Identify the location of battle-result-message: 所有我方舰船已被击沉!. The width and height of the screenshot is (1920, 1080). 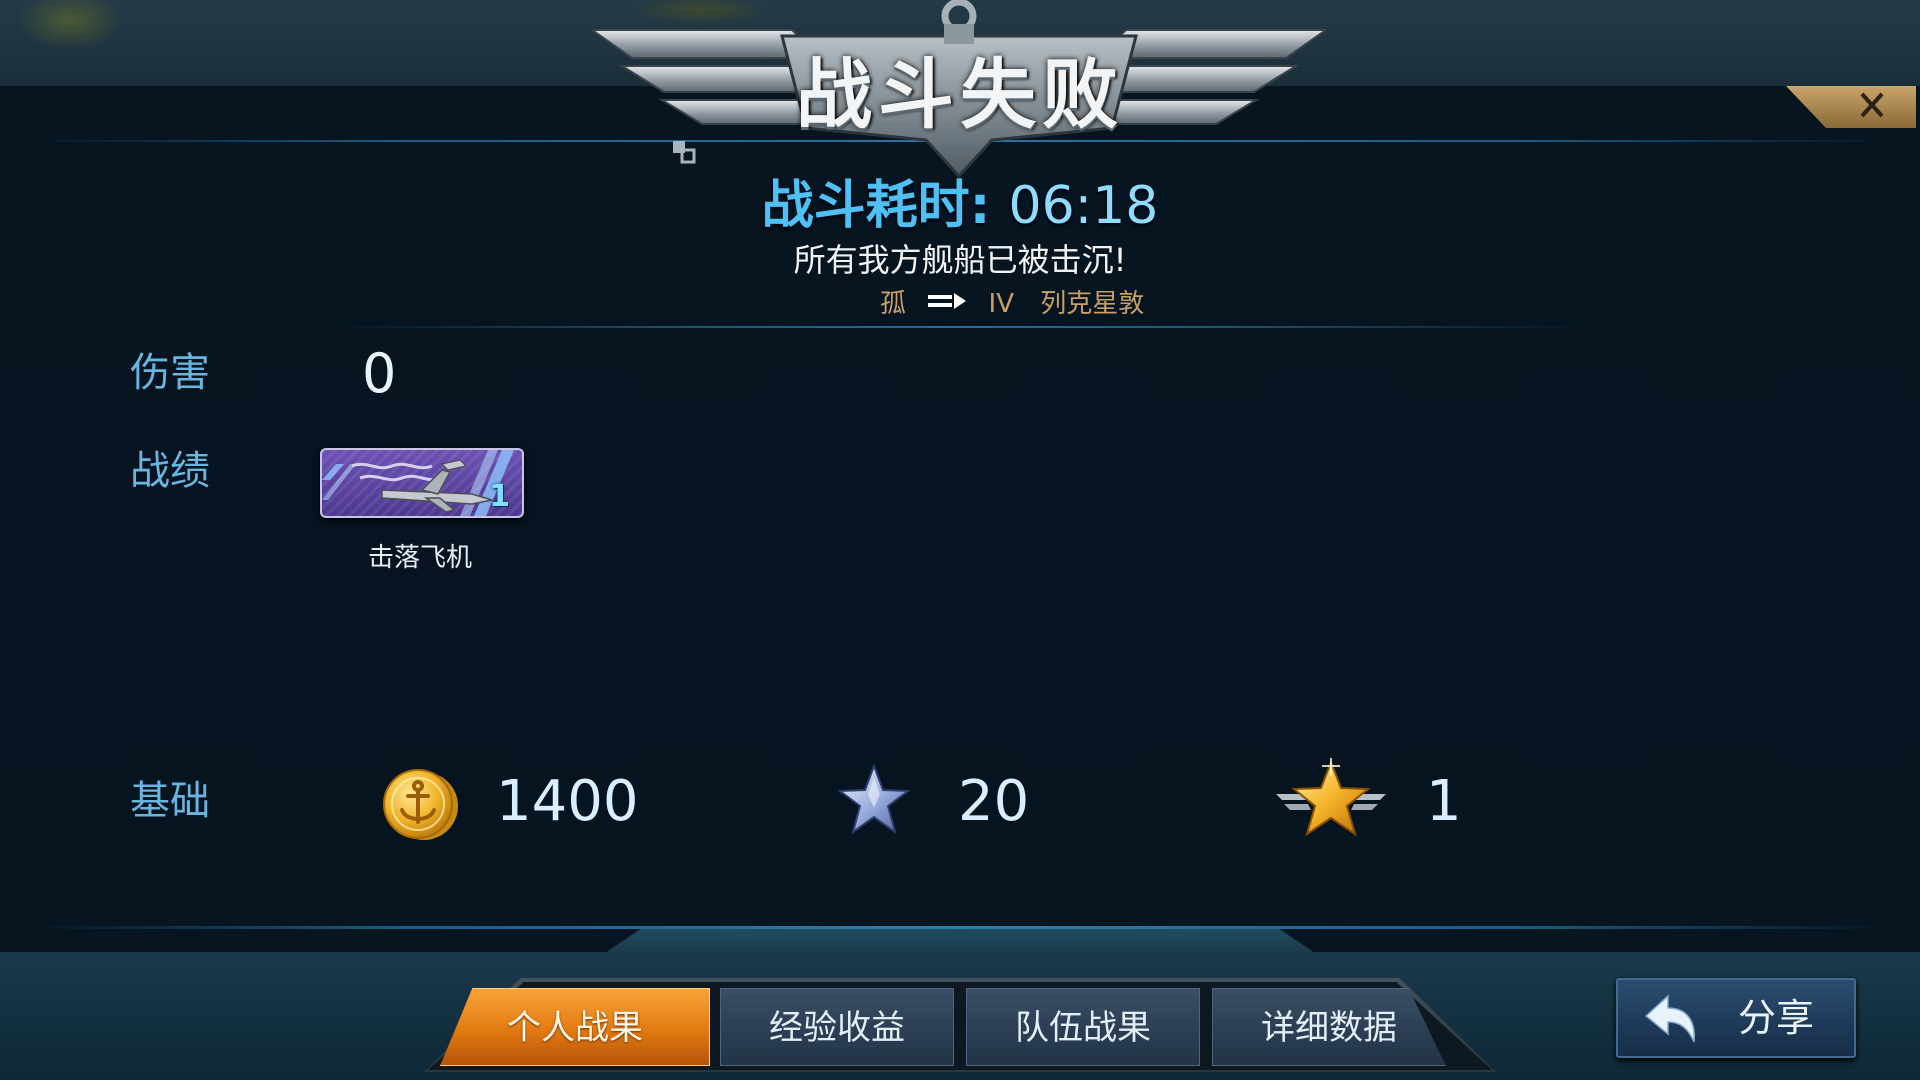
(960, 260).